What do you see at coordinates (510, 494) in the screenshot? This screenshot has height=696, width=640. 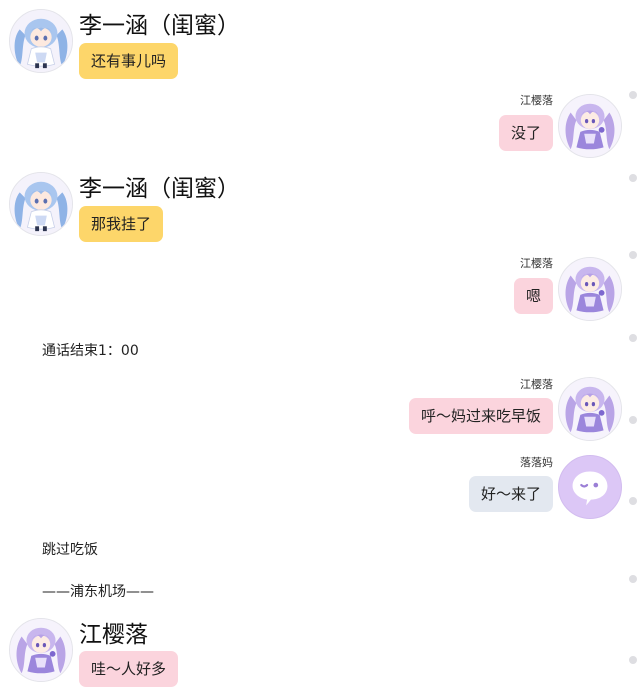 I see `message-bubble: 好～来了` at bounding box center [510, 494].